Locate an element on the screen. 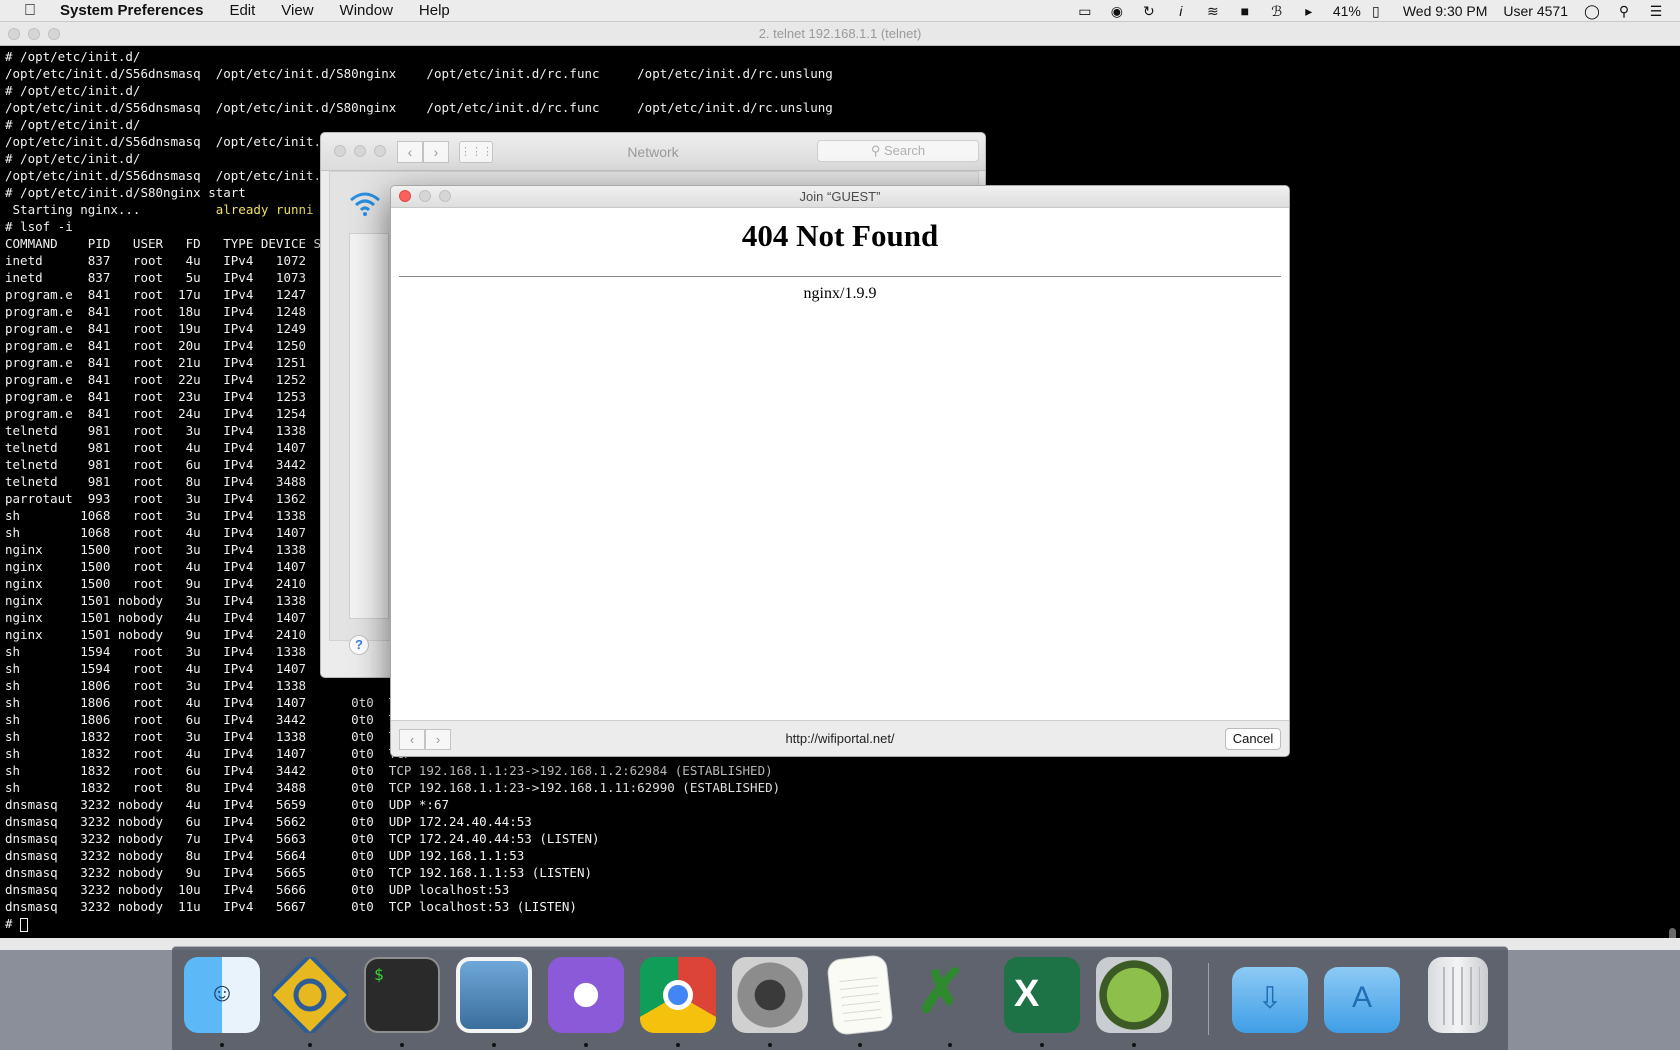 This screenshot has height=1050, width=1680. bluetooth-icon: ℬ is located at coordinates (1277, 11).